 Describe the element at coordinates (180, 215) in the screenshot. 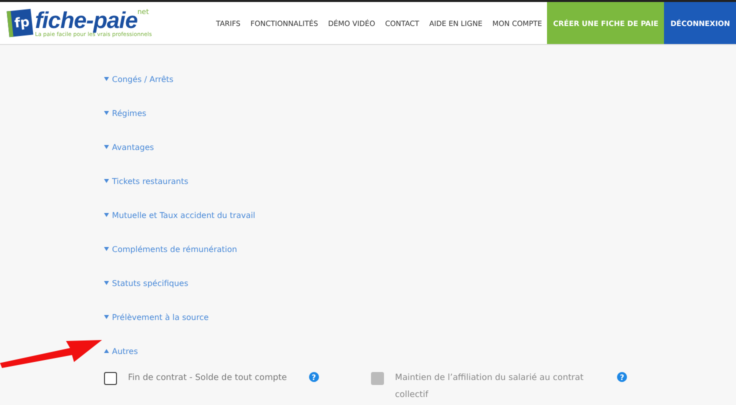

I see `section-toggle: Mutuelle et Taux accident du travail` at that location.